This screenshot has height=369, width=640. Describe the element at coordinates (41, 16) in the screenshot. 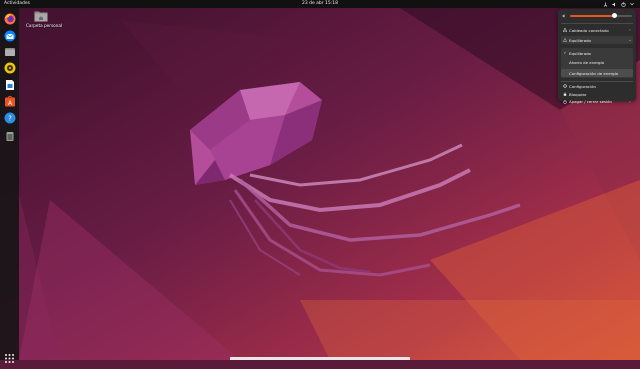

I see `home-folder-icon` at that location.